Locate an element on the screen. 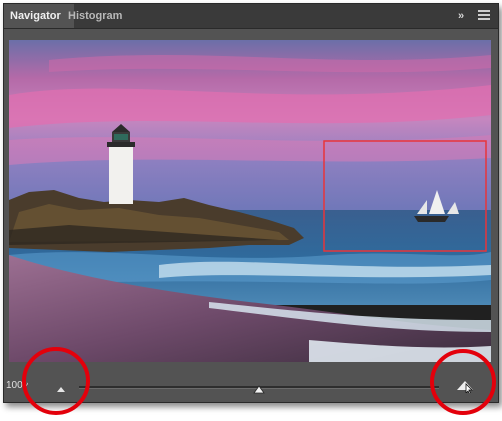 The width and height of the screenshot is (502, 421). panel-tab-bar: Navigator Histogram » is located at coordinates (251, 16).